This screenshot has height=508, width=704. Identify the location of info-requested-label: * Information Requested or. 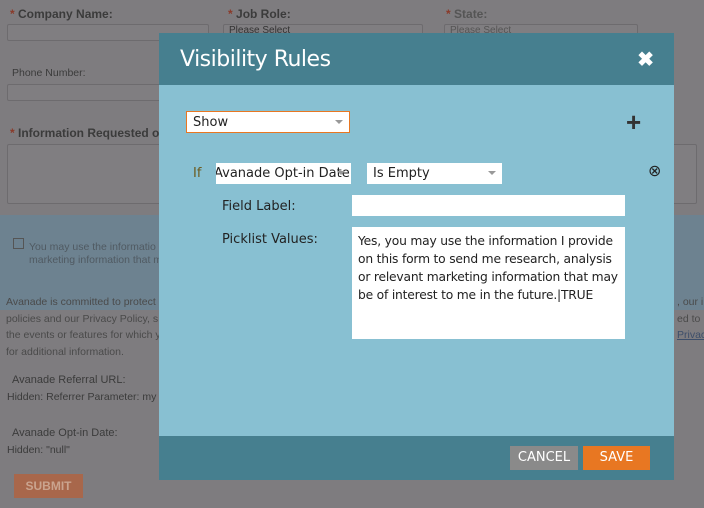
(87, 133).